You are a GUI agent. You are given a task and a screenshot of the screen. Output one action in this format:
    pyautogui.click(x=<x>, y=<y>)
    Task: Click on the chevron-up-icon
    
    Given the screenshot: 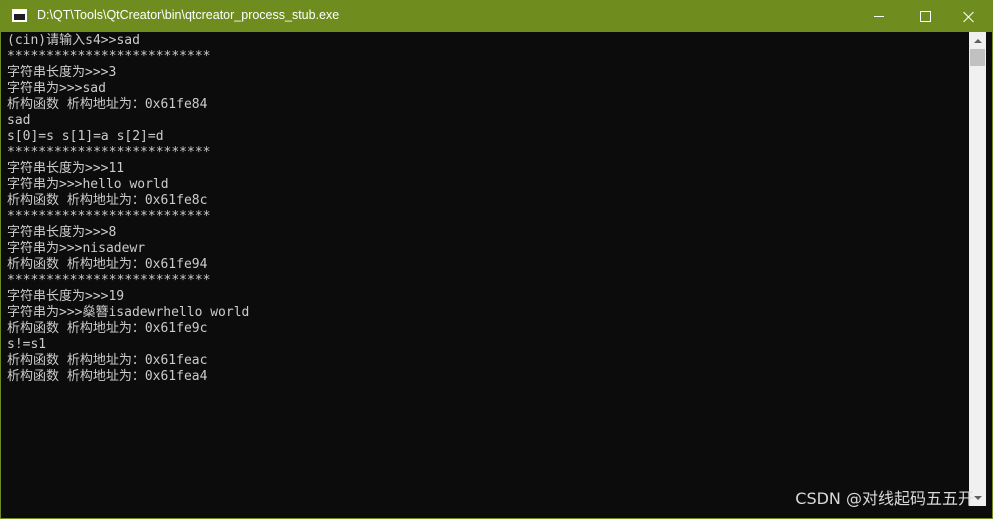 What is the action you would take?
    pyautogui.click(x=977, y=40)
    